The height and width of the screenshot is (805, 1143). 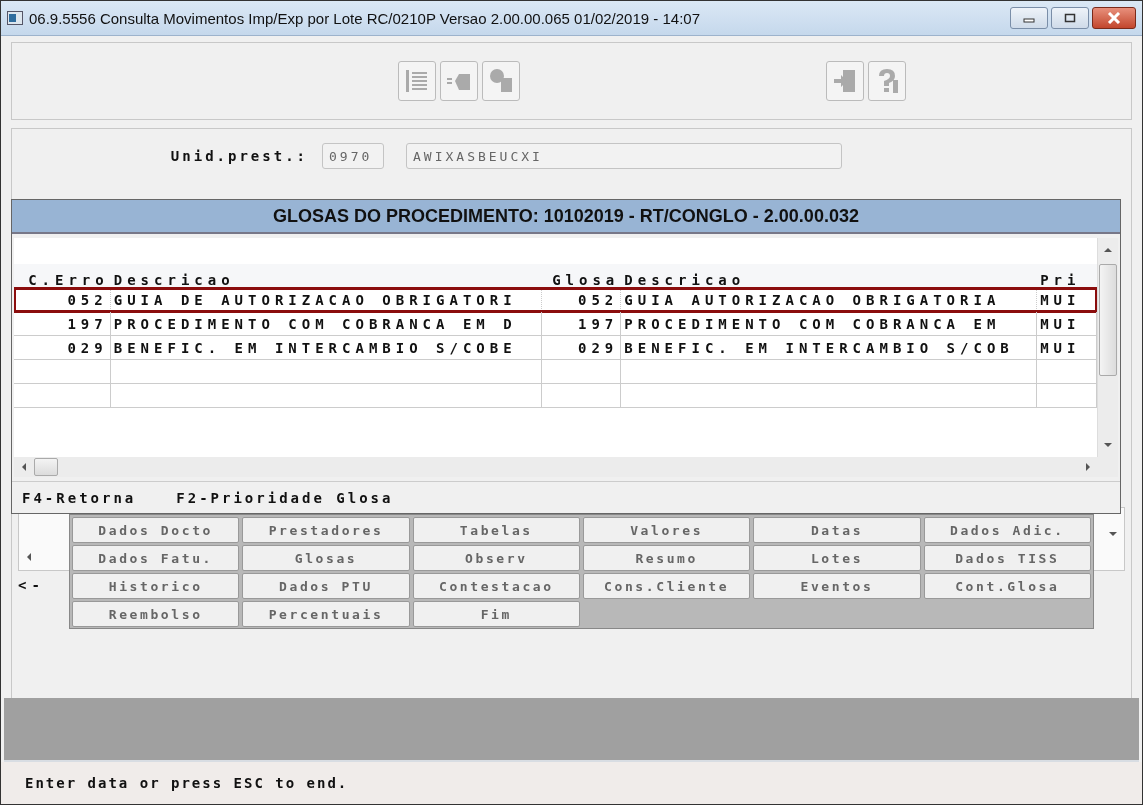 I want to click on menu-item: Resumo, so click(x=667, y=558).